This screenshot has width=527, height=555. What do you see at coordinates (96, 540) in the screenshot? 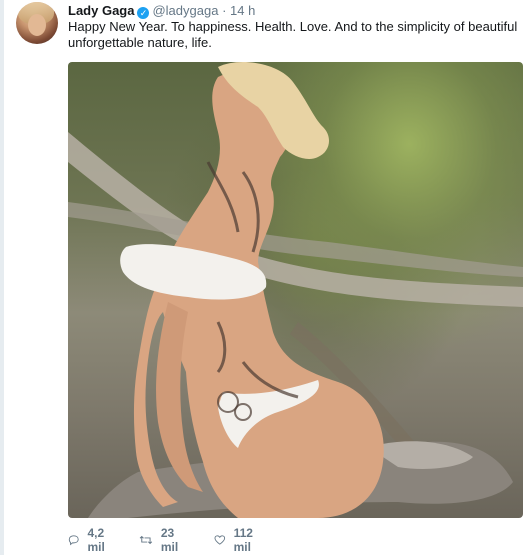
I see `reply-count: 4,2 mil` at bounding box center [96, 540].